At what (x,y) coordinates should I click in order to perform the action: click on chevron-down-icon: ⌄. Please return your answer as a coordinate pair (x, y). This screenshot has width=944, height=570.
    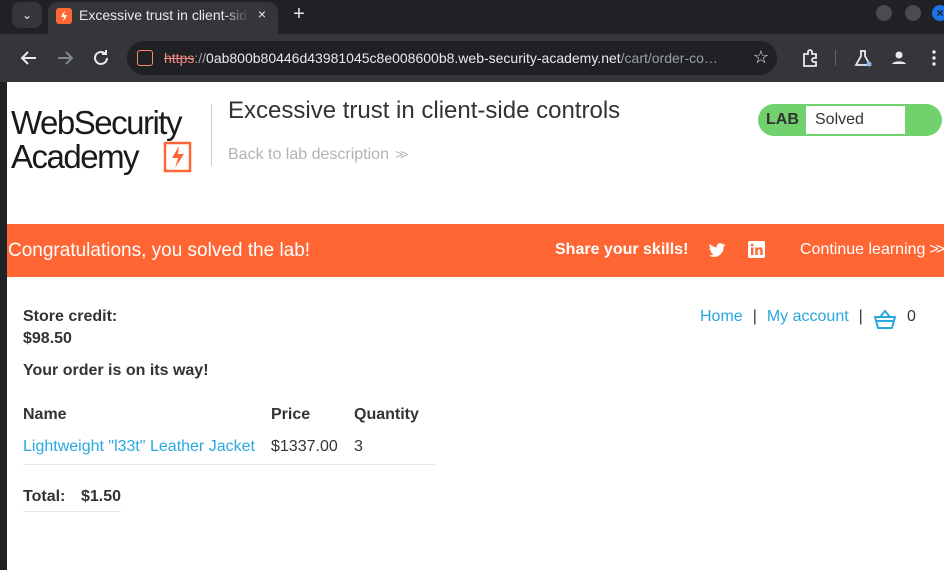
    Looking at the image, I should click on (27, 15).